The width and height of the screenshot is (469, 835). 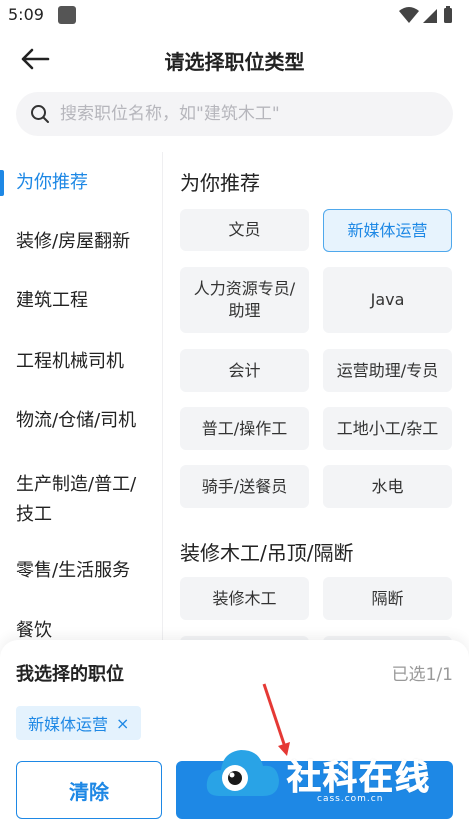 I want to click on sidebar-item-manufacturing: 生产制造/普工/技工, so click(x=75, y=500).